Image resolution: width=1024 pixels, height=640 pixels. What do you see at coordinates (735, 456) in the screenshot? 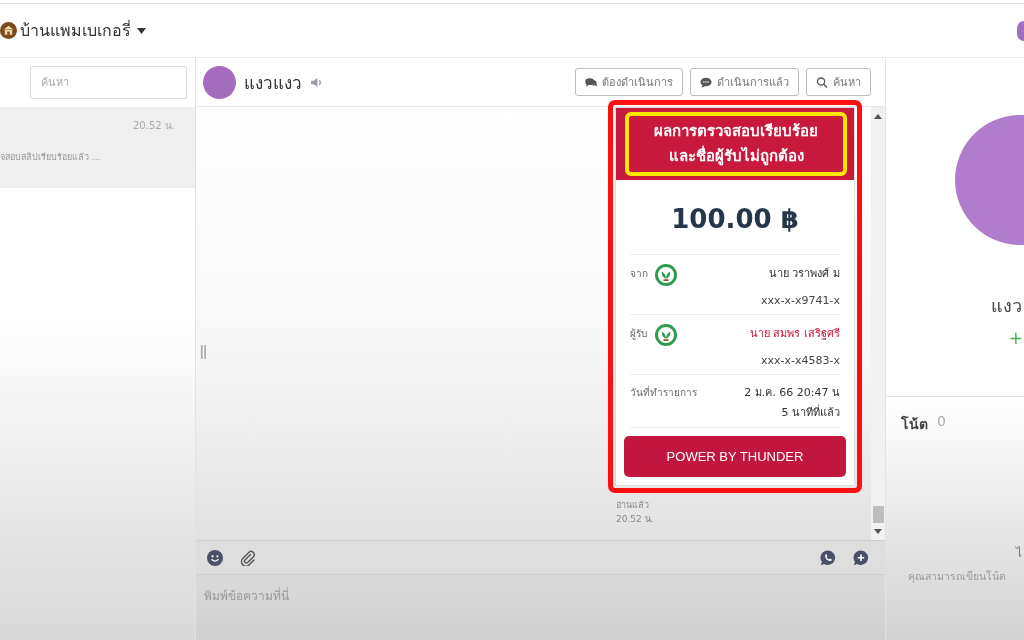
I see `power-button: POWER BY THUNDER` at bounding box center [735, 456].